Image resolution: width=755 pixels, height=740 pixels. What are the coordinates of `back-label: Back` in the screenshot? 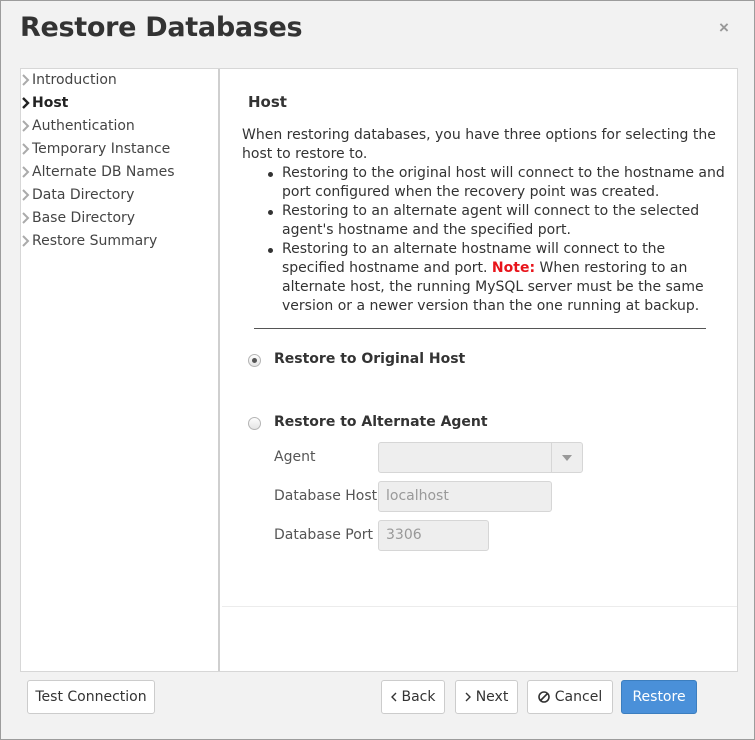 It's located at (418, 697).